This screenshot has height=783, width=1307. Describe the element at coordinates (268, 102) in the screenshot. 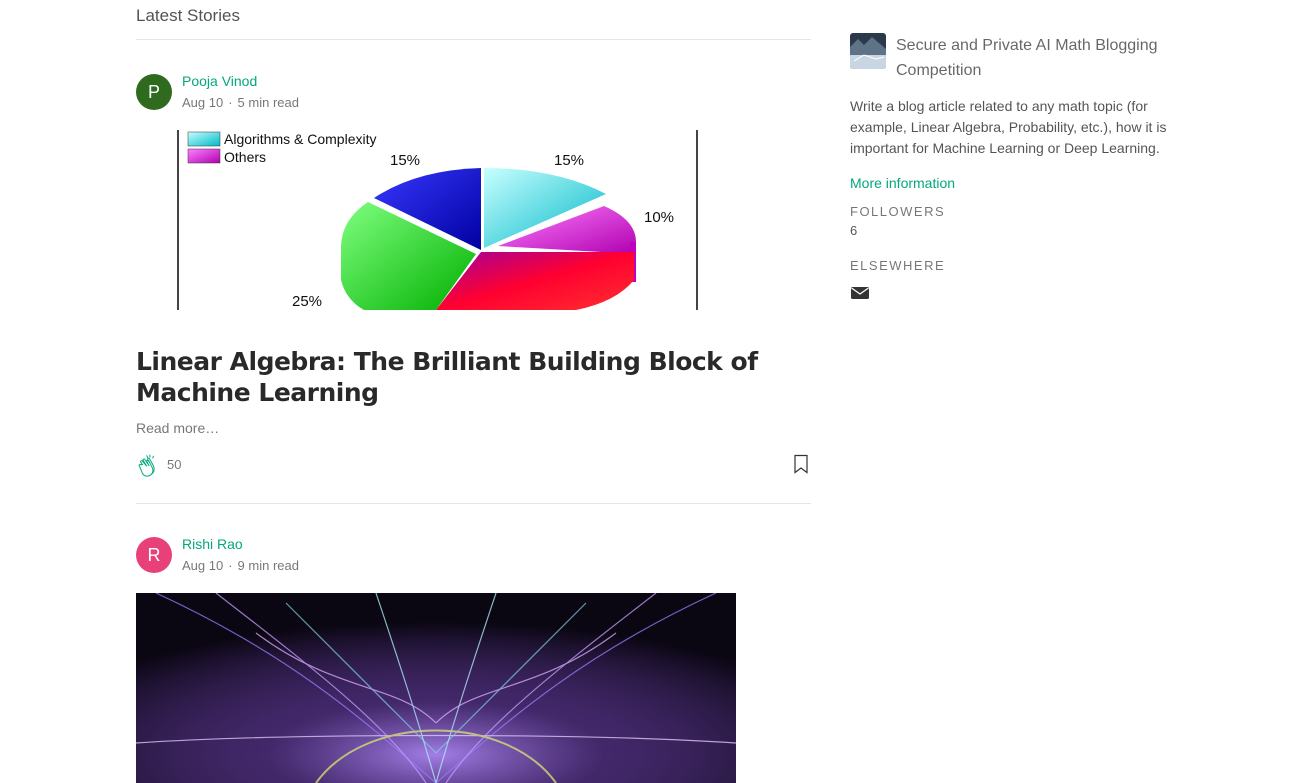

I see `read-time: 5 min read` at that location.